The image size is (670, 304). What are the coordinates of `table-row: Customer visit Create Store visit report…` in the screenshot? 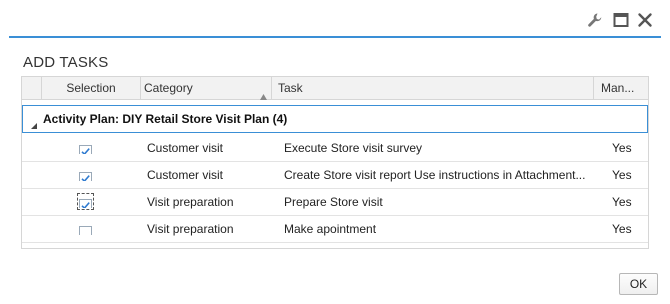 It's located at (335, 175).